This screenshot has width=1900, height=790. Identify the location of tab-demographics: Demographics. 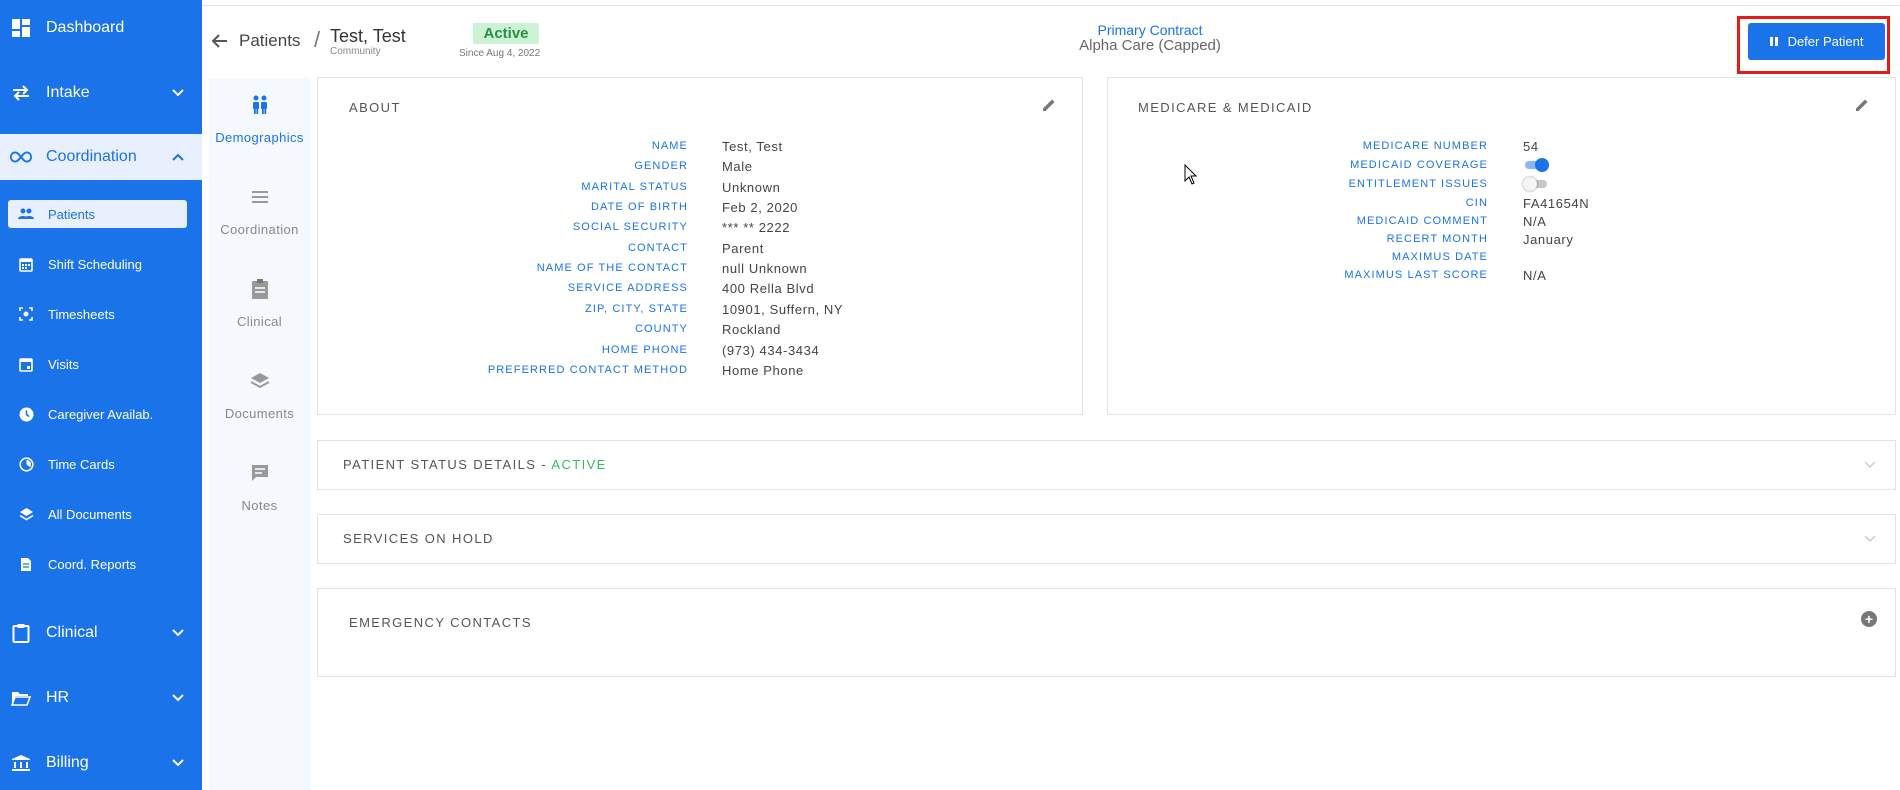
(259, 126).